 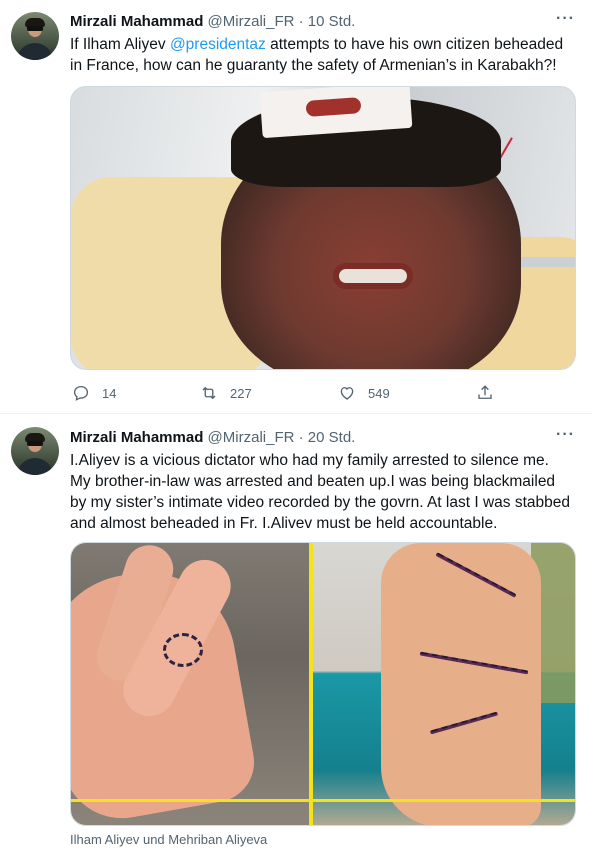 I want to click on reply-count: 14, so click(x=109, y=393).